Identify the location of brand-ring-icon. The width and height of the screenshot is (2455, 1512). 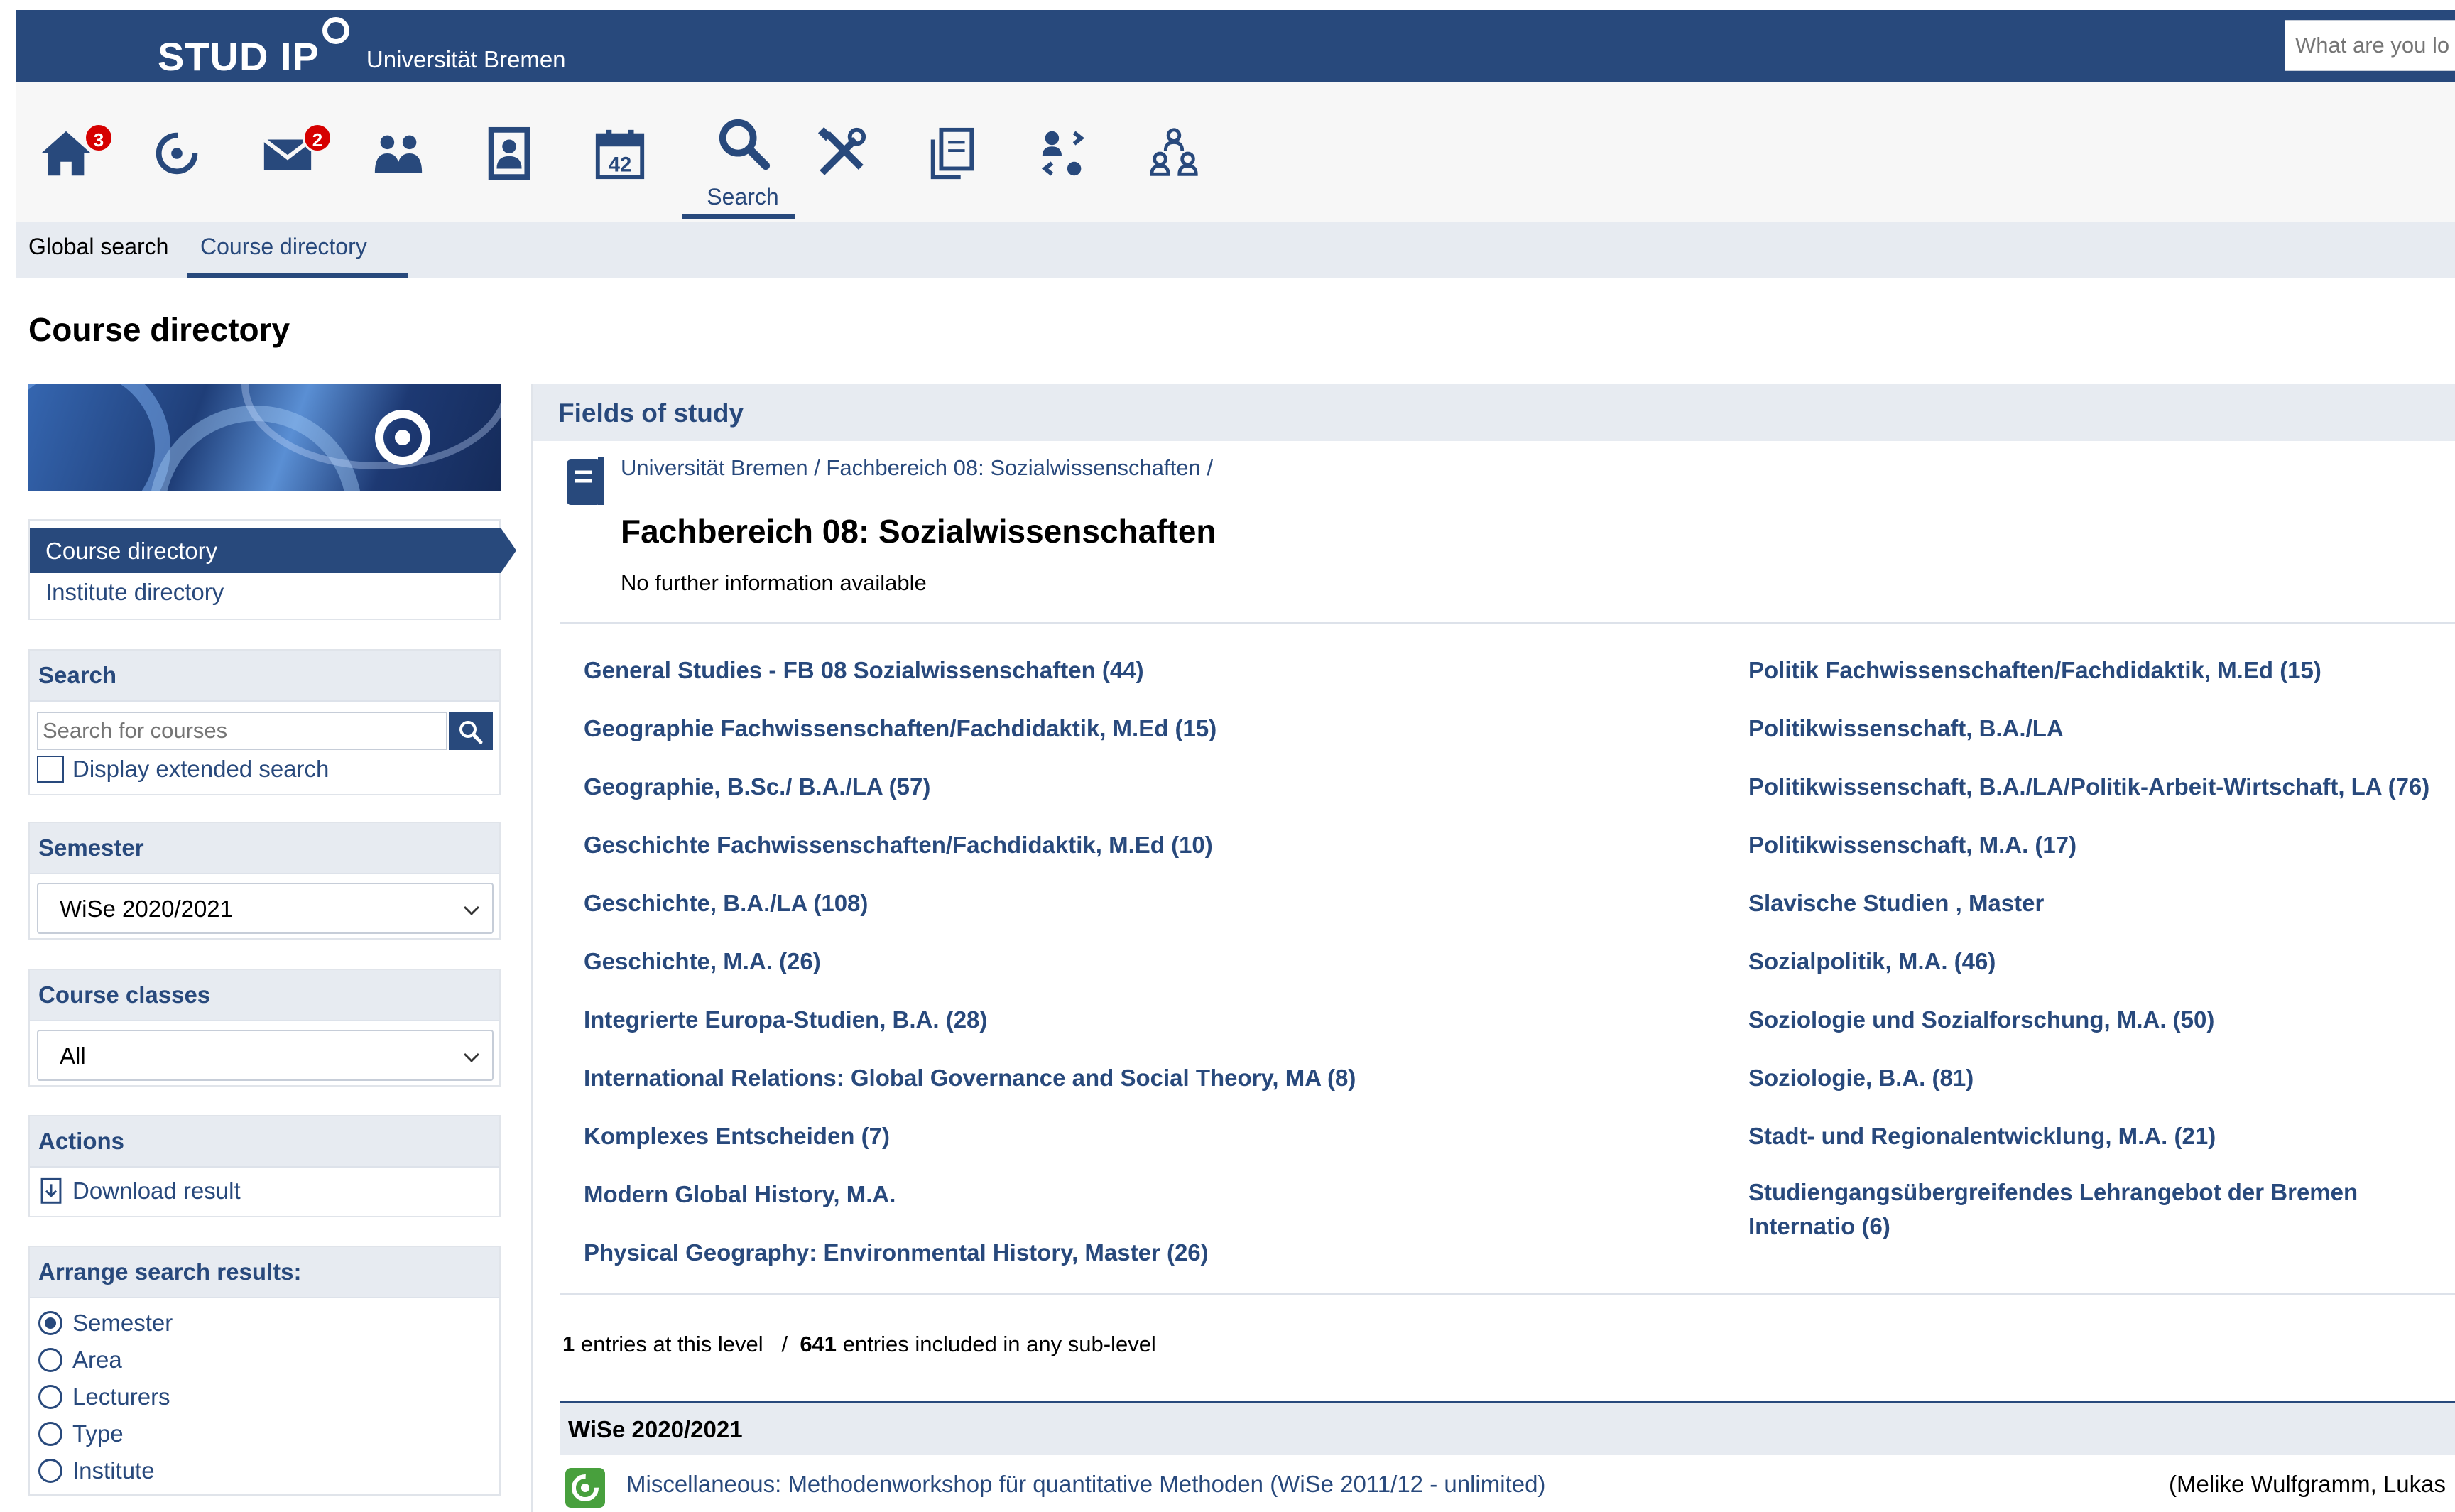
(335, 30).